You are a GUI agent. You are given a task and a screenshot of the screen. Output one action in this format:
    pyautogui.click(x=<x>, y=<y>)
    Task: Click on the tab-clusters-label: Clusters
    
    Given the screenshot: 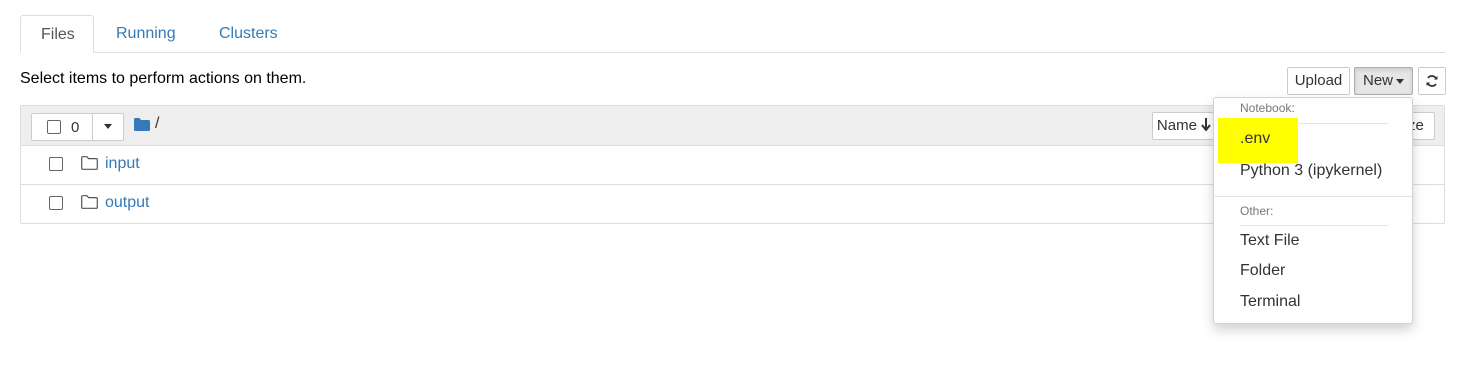 What is the action you would take?
    pyautogui.click(x=248, y=33)
    